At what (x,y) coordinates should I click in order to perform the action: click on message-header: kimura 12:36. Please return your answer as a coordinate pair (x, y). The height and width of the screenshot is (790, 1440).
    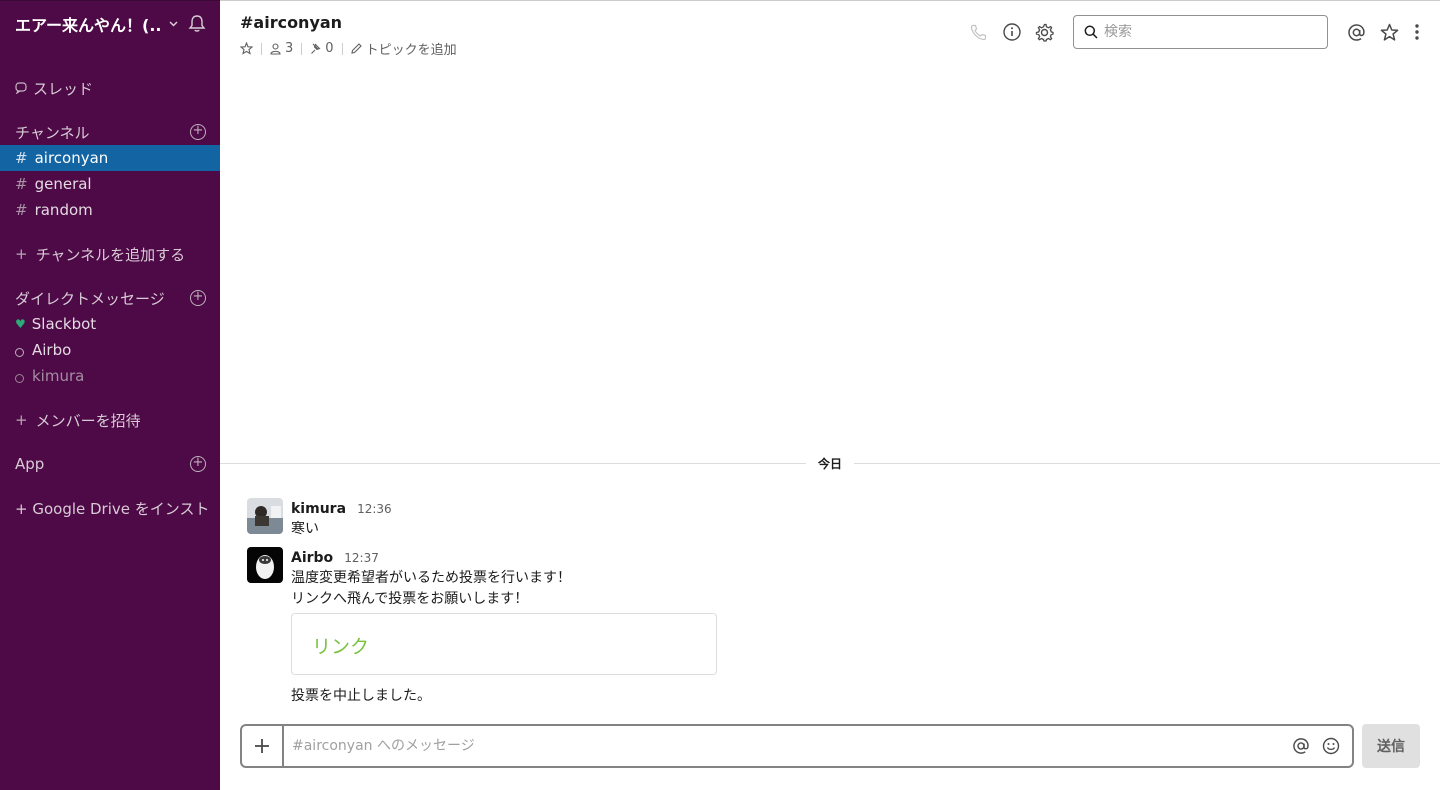
    Looking at the image, I should click on (341, 507).